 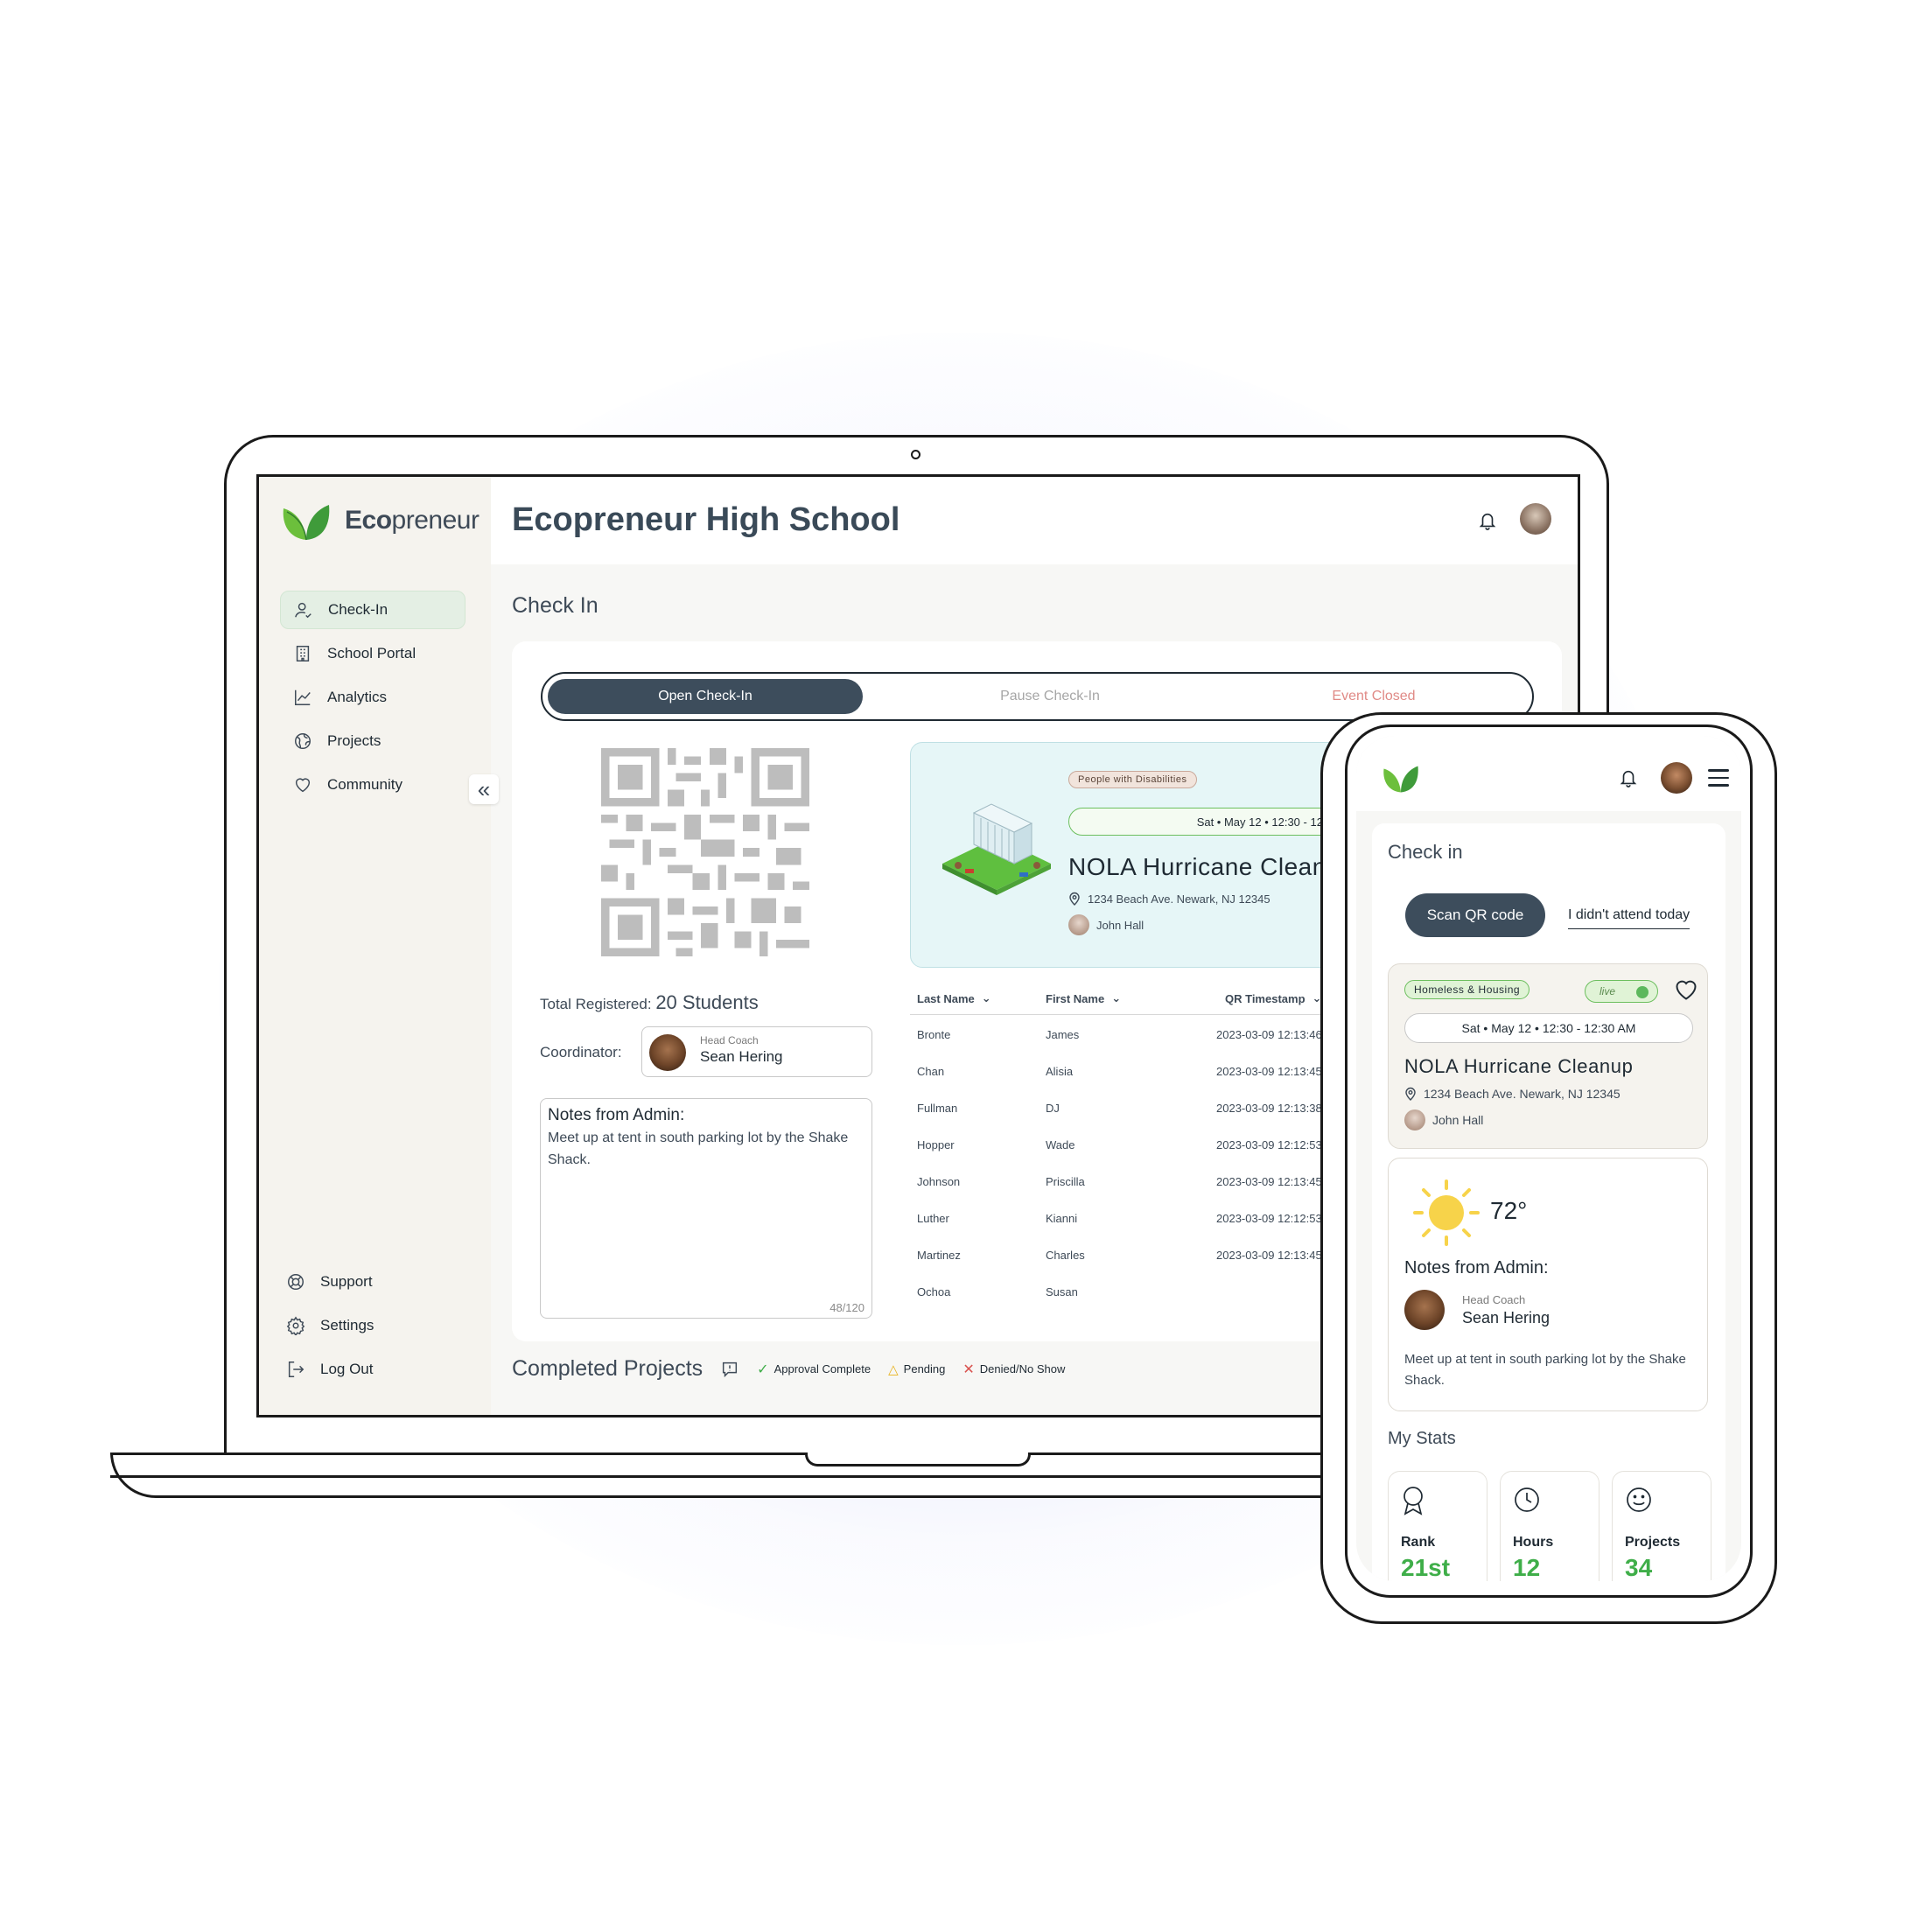 What do you see at coordinates (1413, 1501) in the screenshot?
I see `award-icon` at bounding box center [1413, 1501].